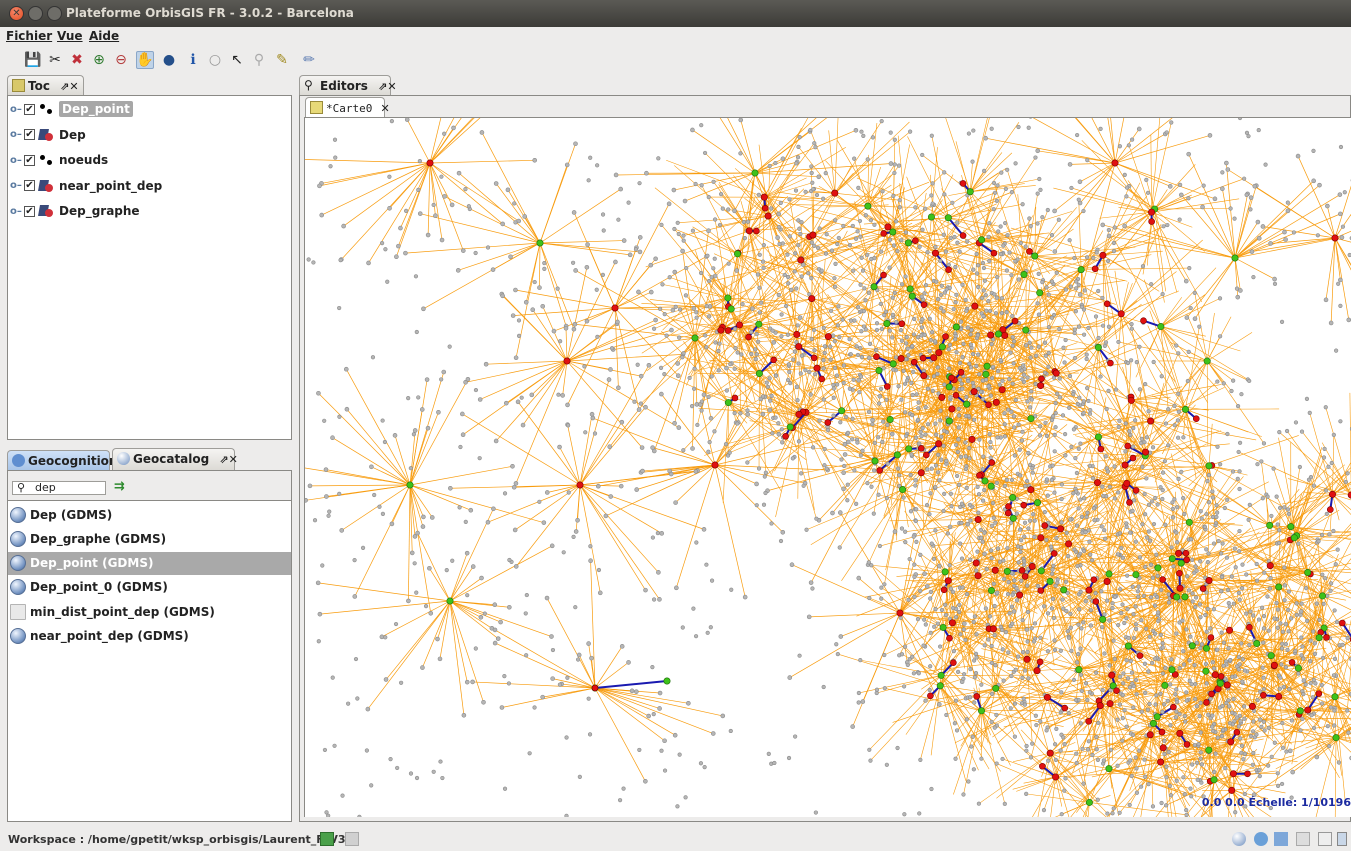 The image size is (1351, 851). Describe the element at coordinates (149, 538) in the screenshot. I see `geocatalog-item: Dep_graphe (GDMS)` at that location.